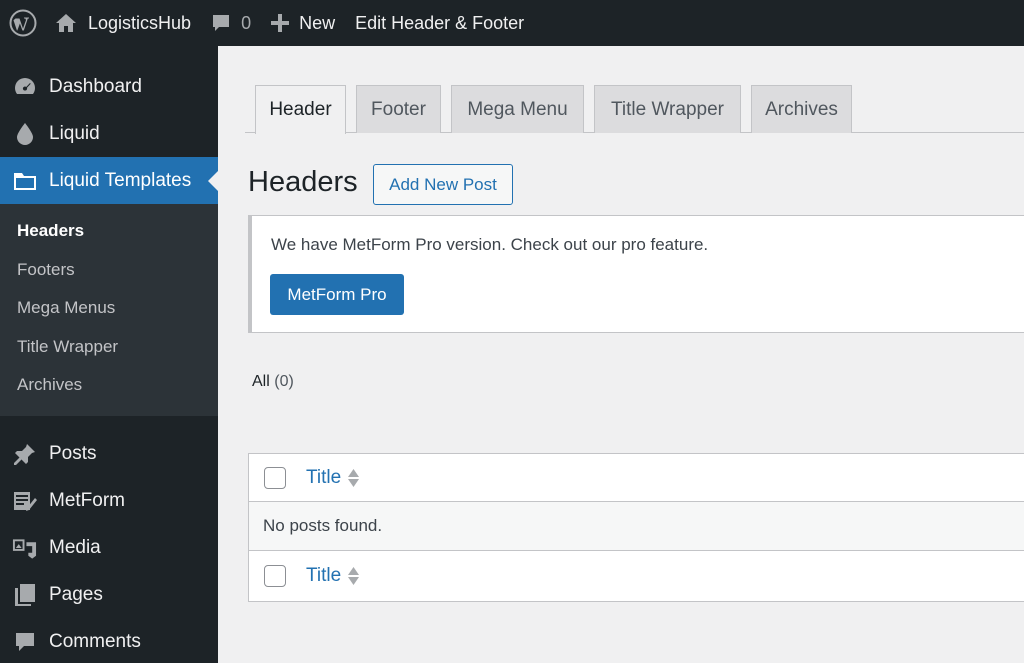 This screenshot has width=1024, height=663. Describe the element at coordinates (801, 109) in the screenshot. I see `tab-archives: Archives` at that location.